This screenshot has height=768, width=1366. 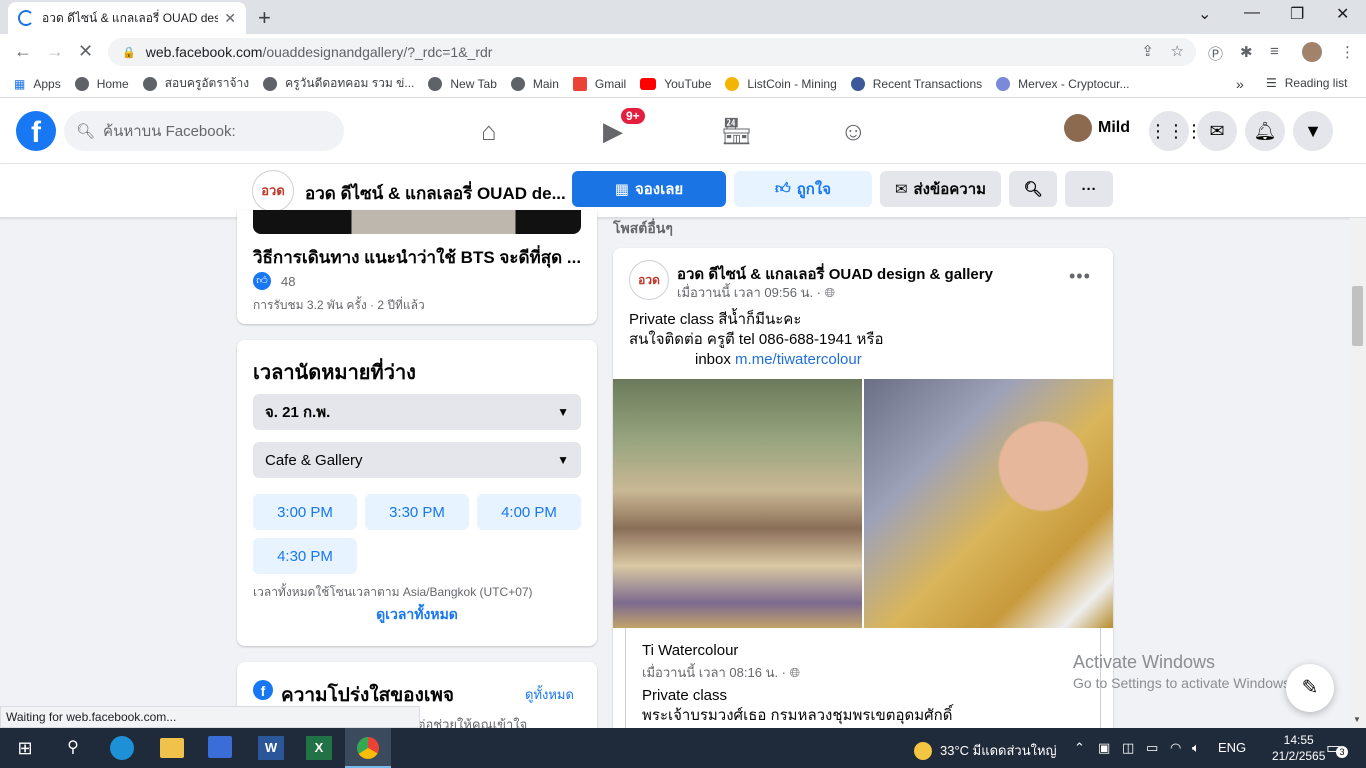 I want to click on bookmark-youtube: YouTube, so click(x=675, y=84).